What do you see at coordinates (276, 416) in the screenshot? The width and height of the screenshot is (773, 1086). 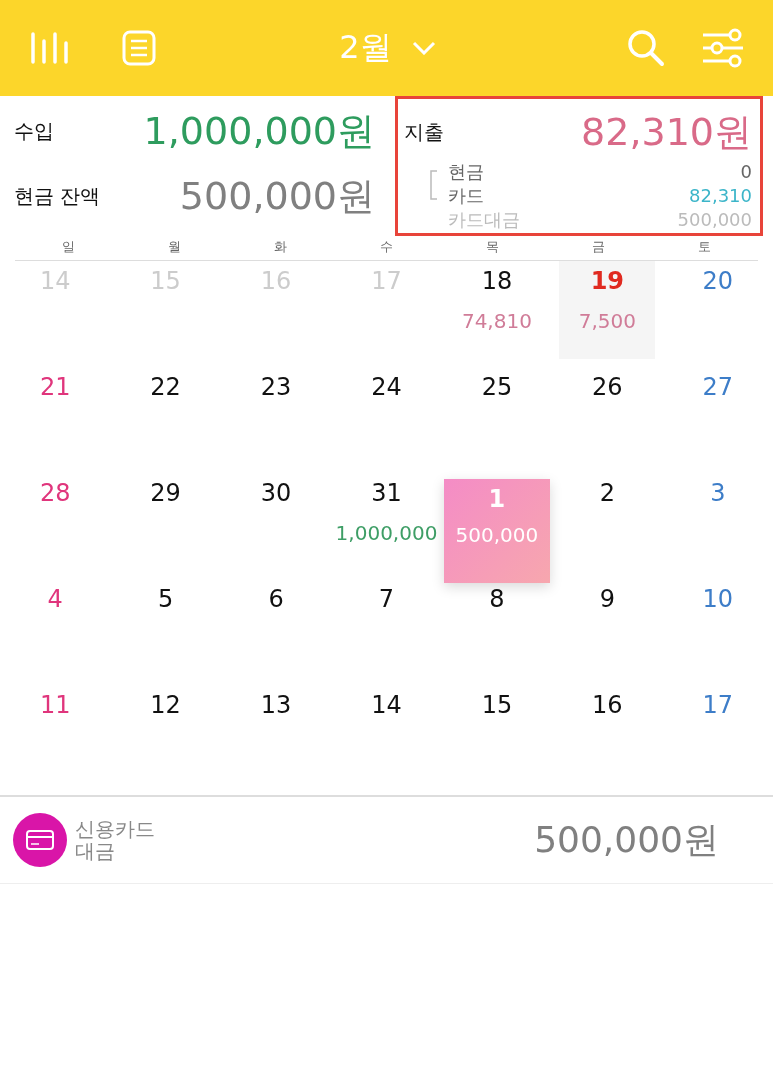 I see `calendar-day: 23` at bounding box center [276, 416].